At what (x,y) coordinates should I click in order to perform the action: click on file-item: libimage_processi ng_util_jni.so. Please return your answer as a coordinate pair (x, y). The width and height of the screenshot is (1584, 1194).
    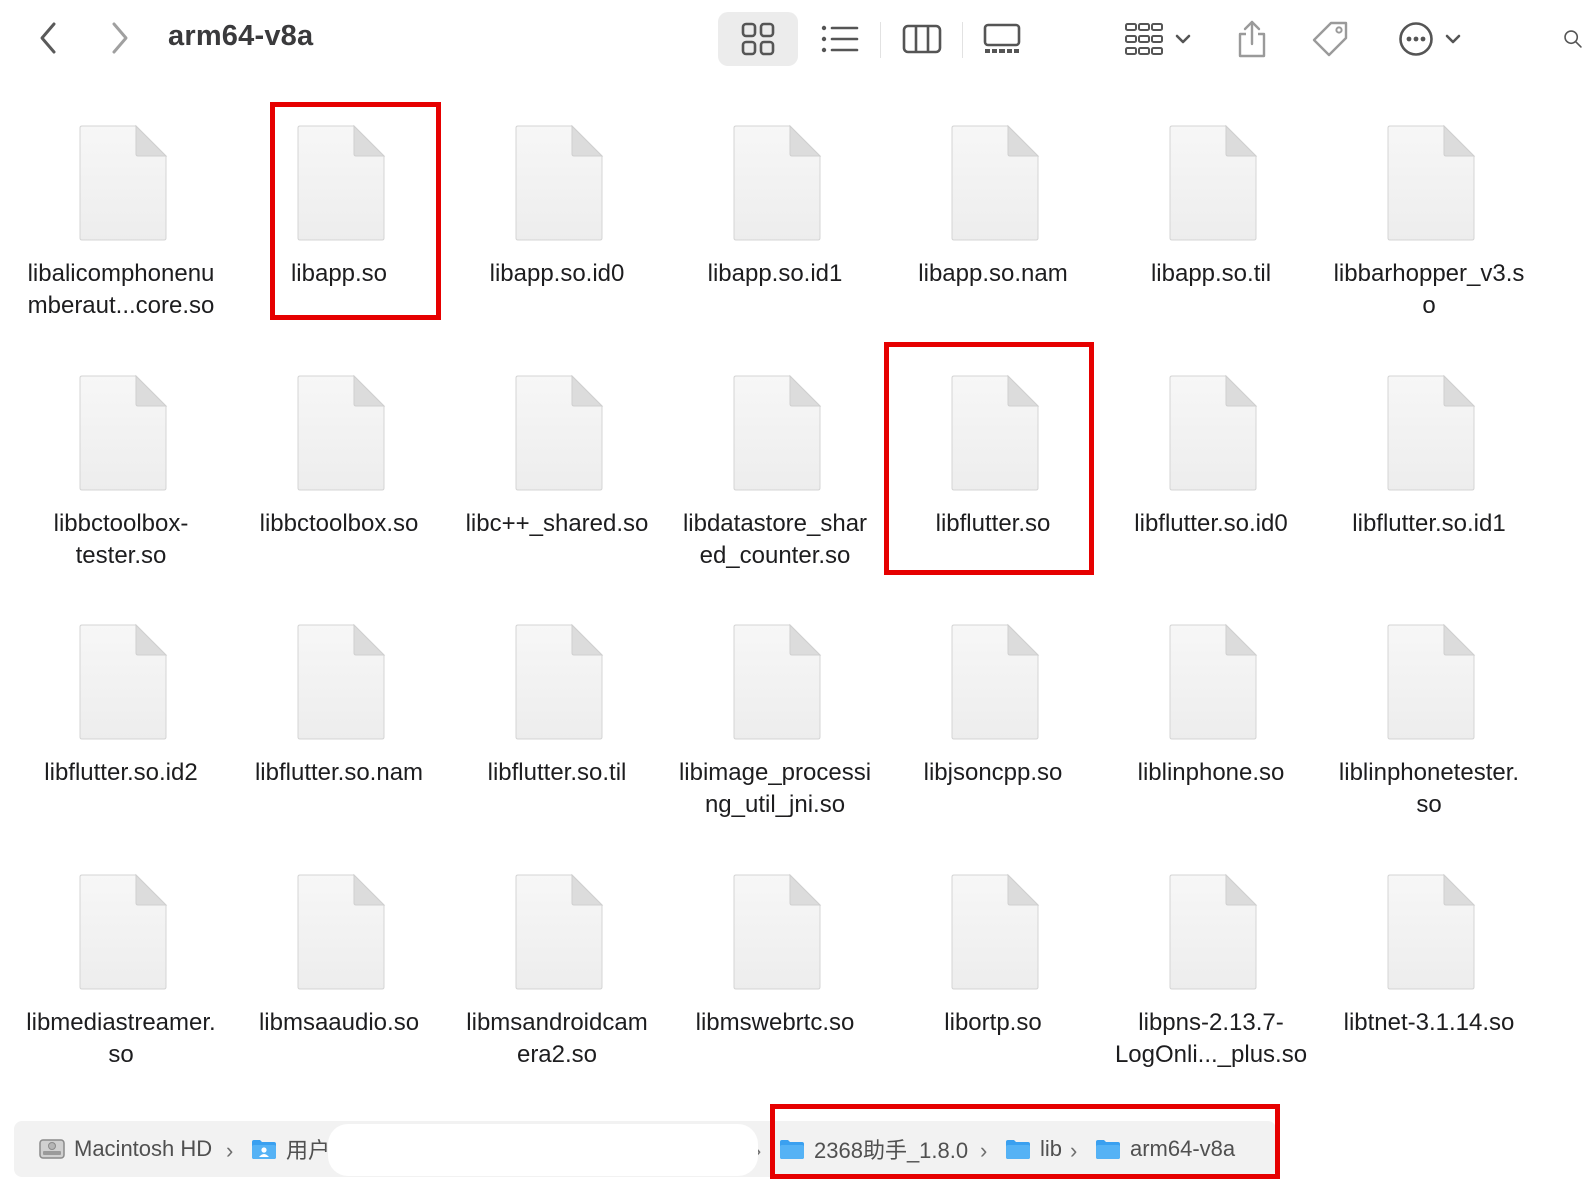
    Looking at the image, I should click on (775, 732).